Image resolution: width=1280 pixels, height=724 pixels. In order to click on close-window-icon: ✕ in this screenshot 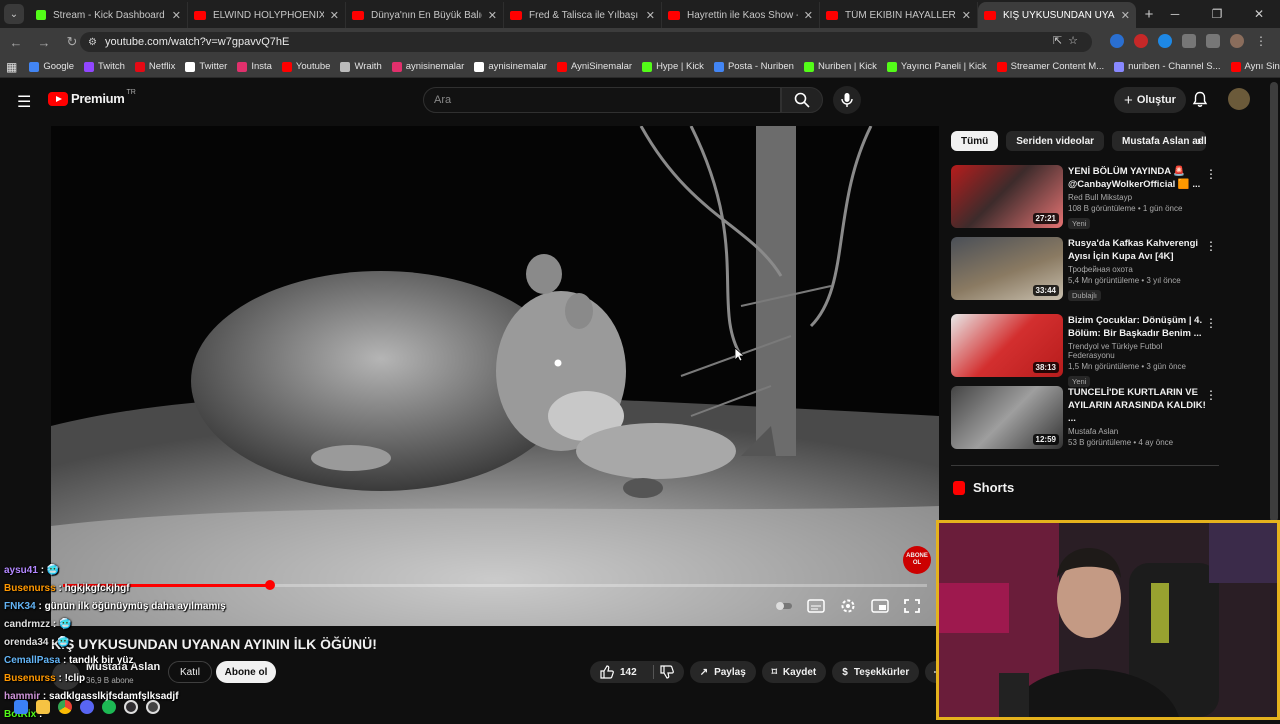, I will do `click(1259, 14)`.